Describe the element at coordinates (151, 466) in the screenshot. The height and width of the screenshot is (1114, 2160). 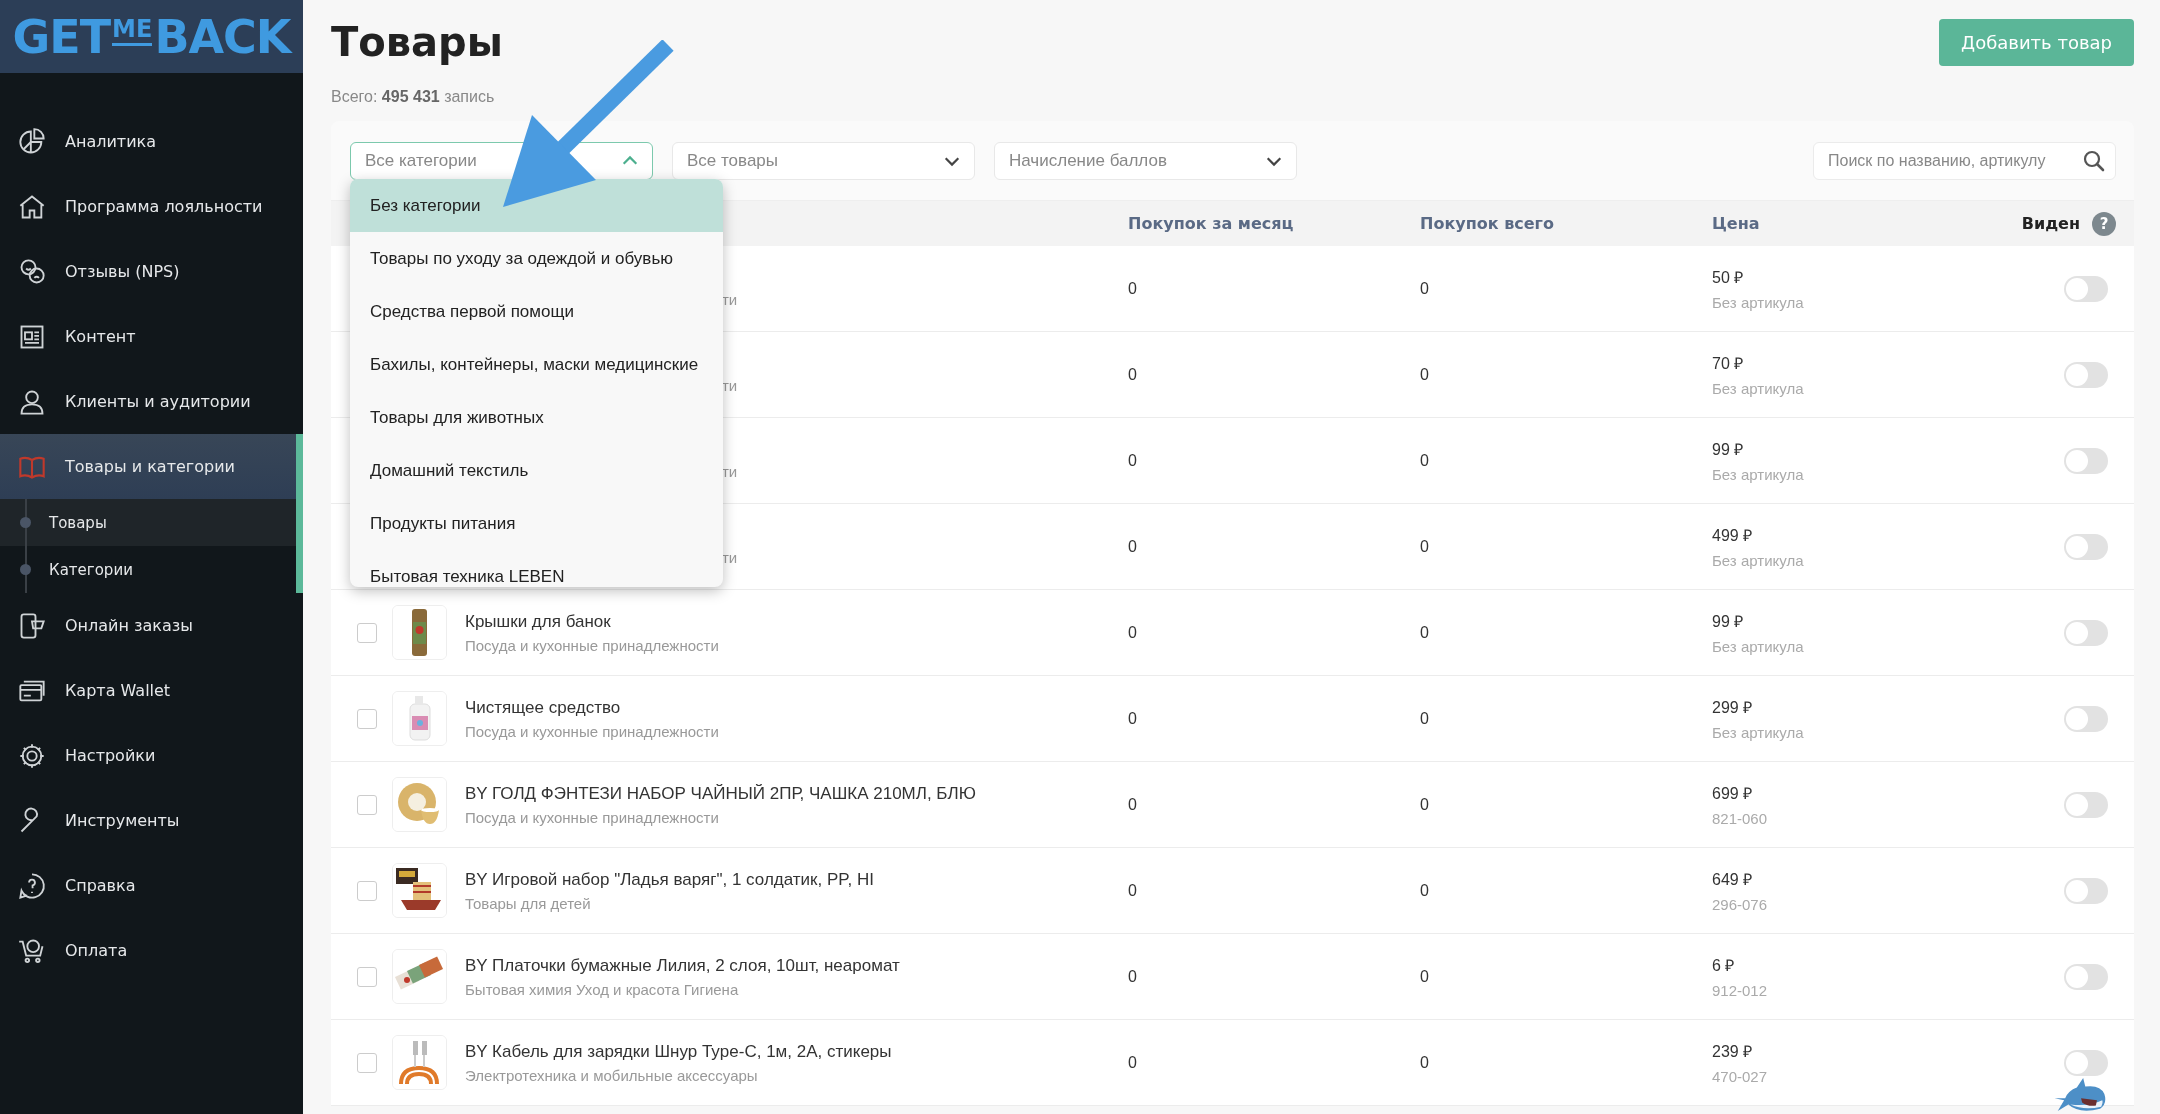
I see `sidebar-item: Товары и категории` at that location.